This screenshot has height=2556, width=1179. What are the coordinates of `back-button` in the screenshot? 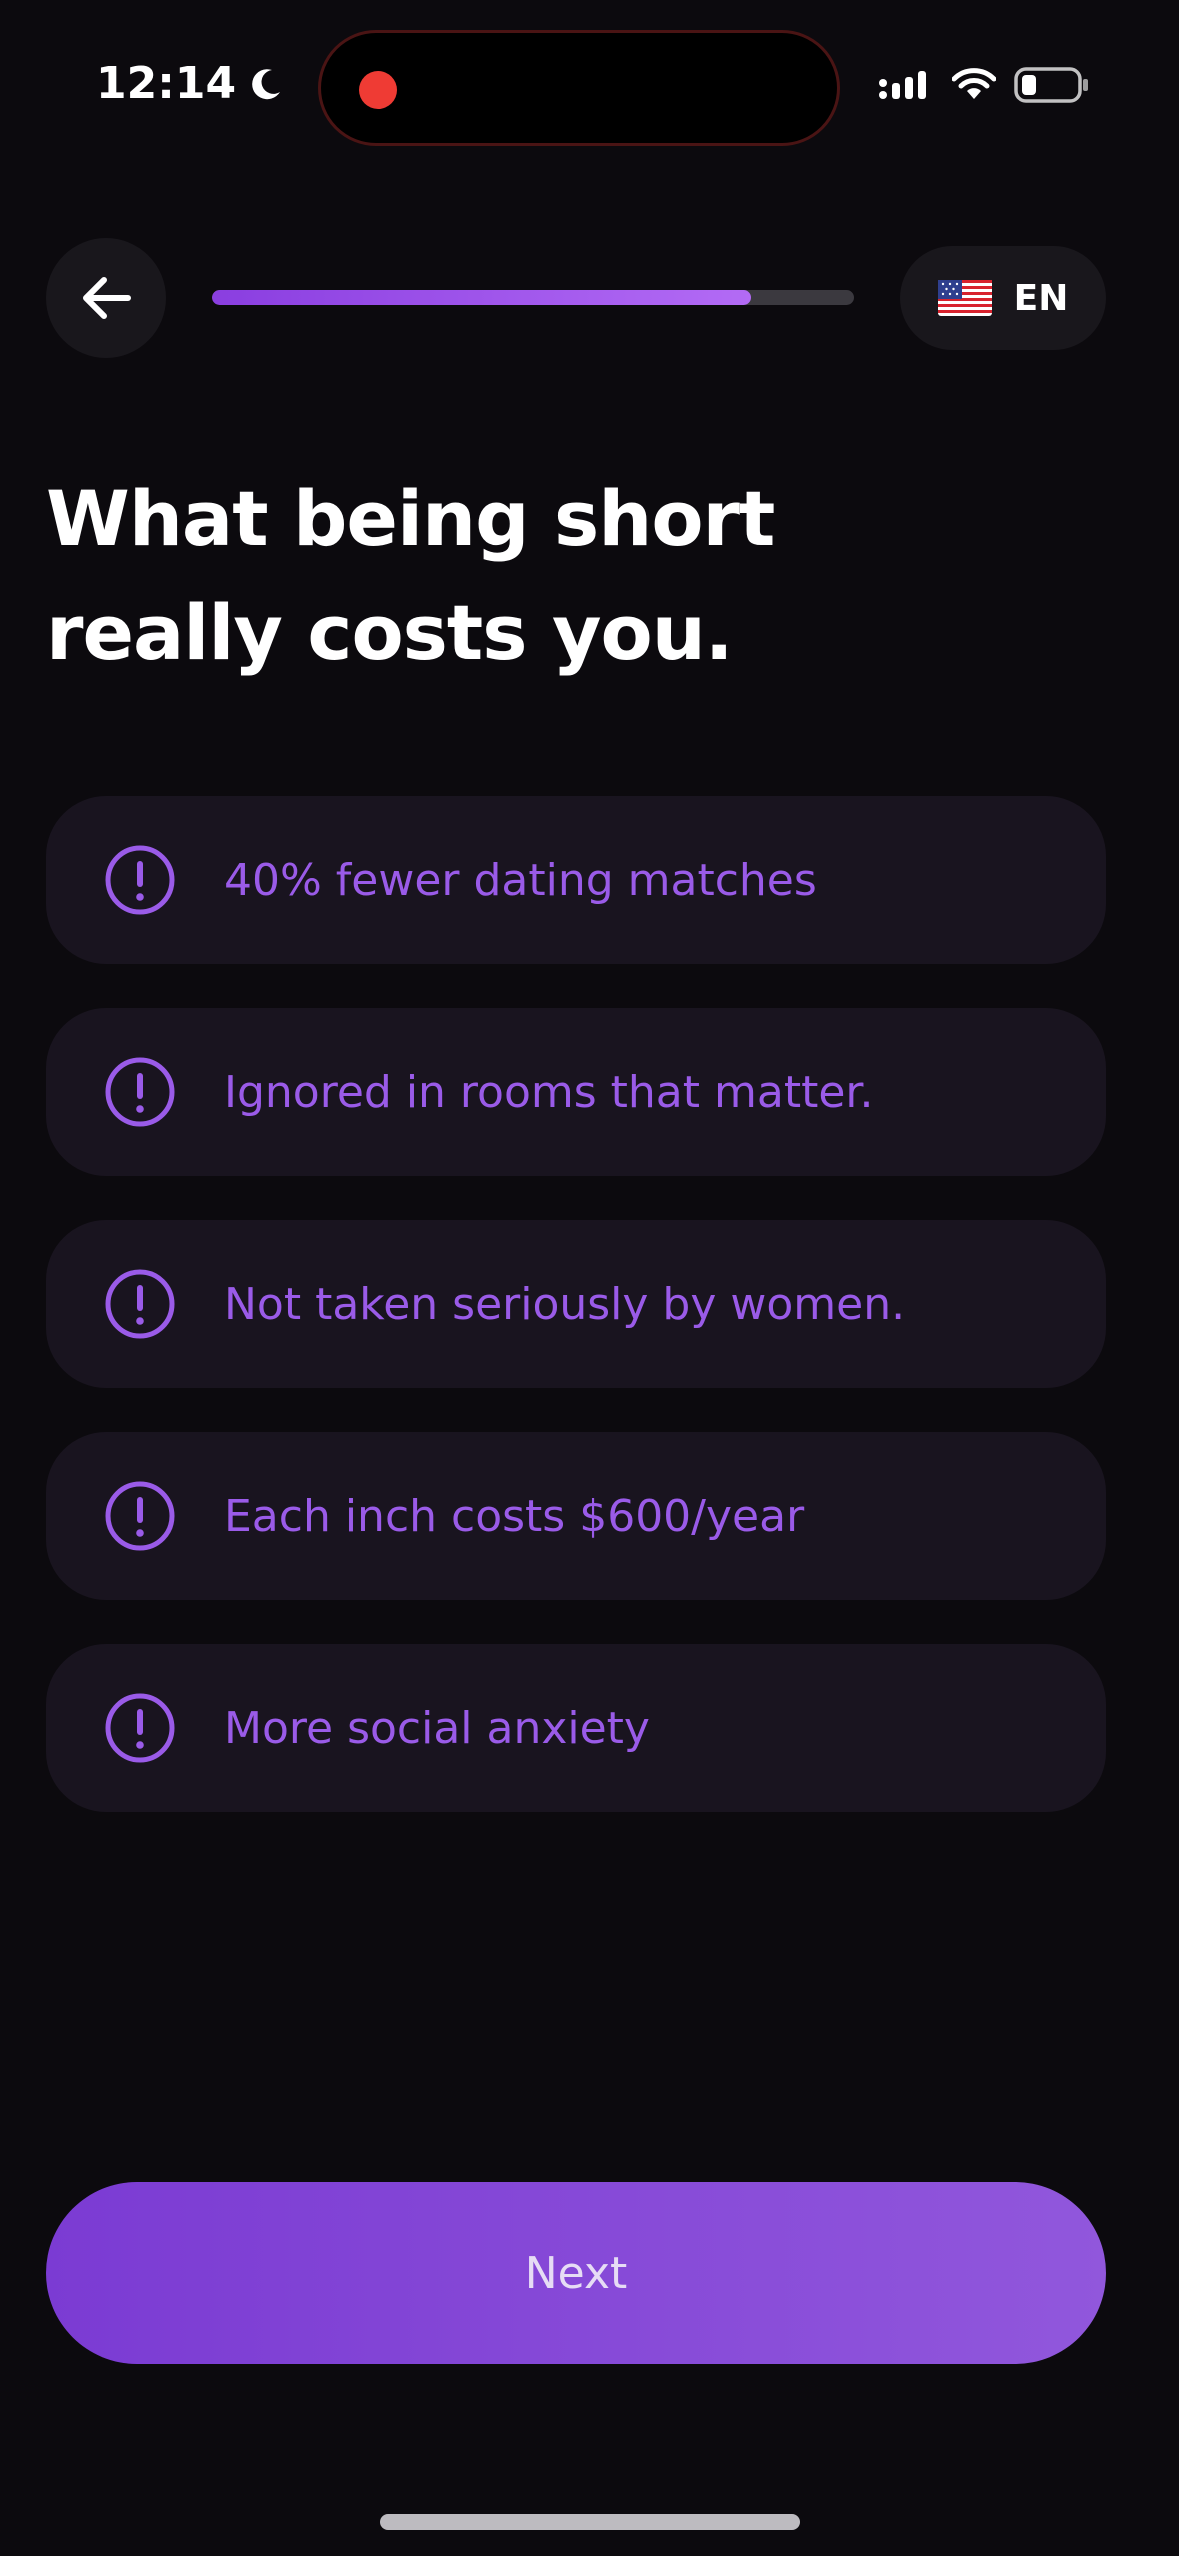 It's located at (106, 298).